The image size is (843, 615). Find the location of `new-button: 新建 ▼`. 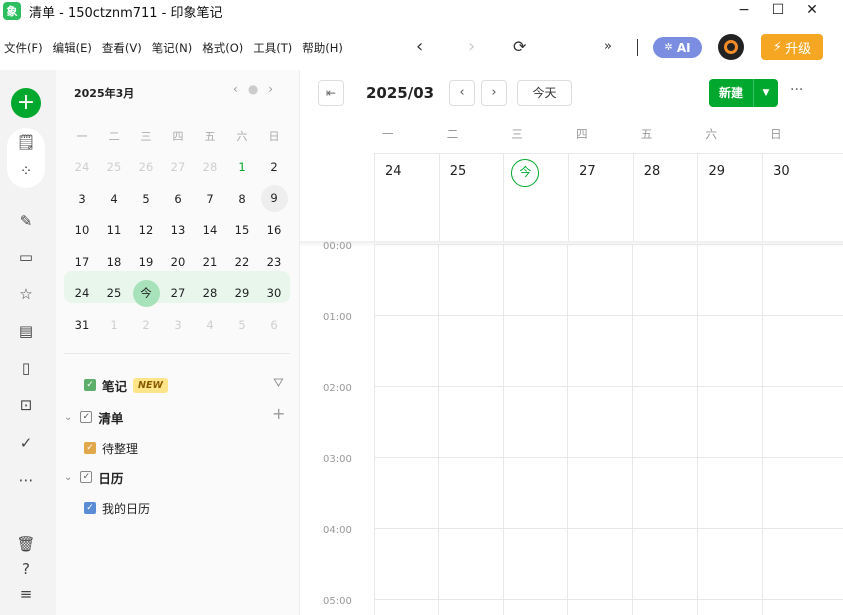

new-button: 新建 ▼ is located at coordinates (743, 93).